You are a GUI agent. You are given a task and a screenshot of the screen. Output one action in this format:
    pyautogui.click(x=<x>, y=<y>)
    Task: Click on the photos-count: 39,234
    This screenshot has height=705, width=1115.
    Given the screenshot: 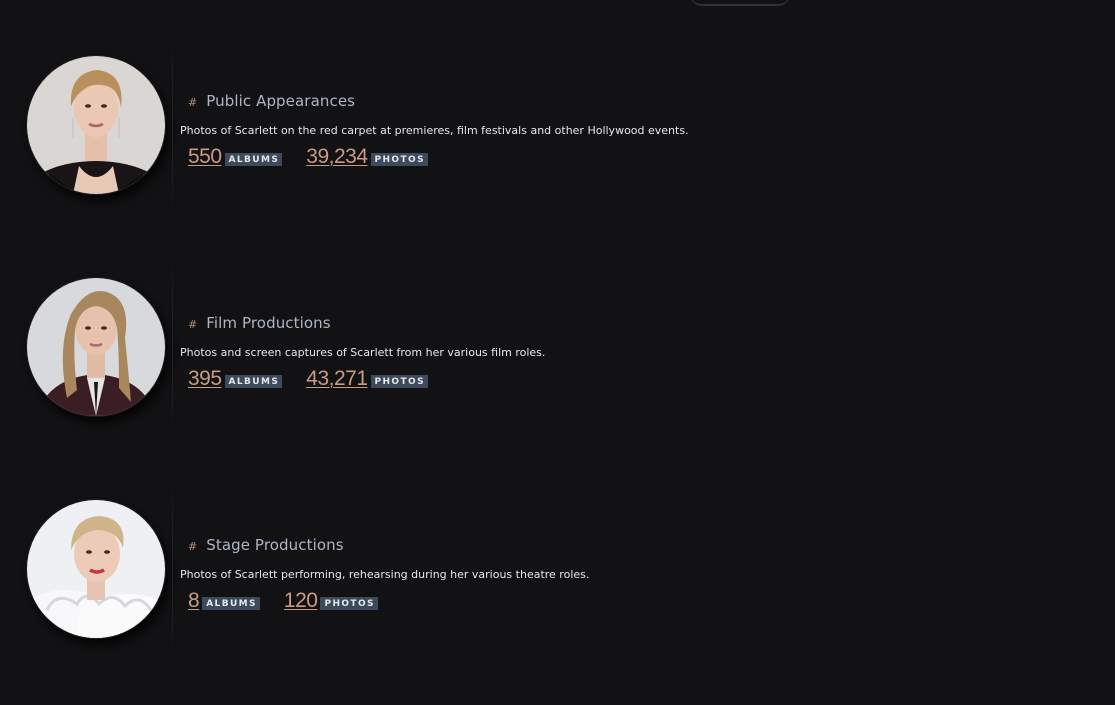 What is the action you would take?
    pyautogui.click(x=337, y=157)
    